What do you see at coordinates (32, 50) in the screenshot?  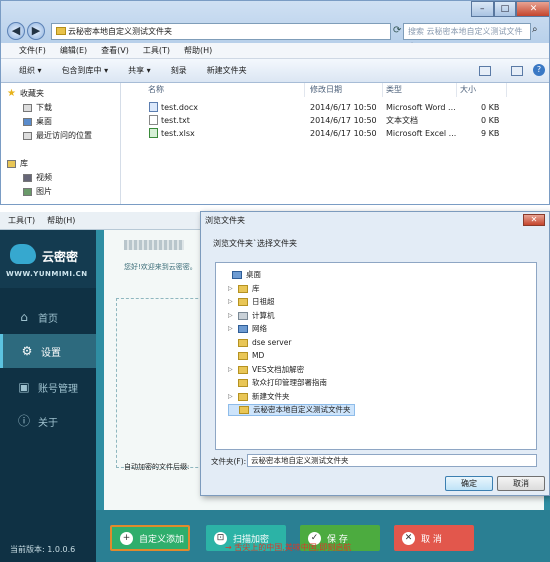 I see `menu-file: 文件(F)` at bounding box center [32, 50].